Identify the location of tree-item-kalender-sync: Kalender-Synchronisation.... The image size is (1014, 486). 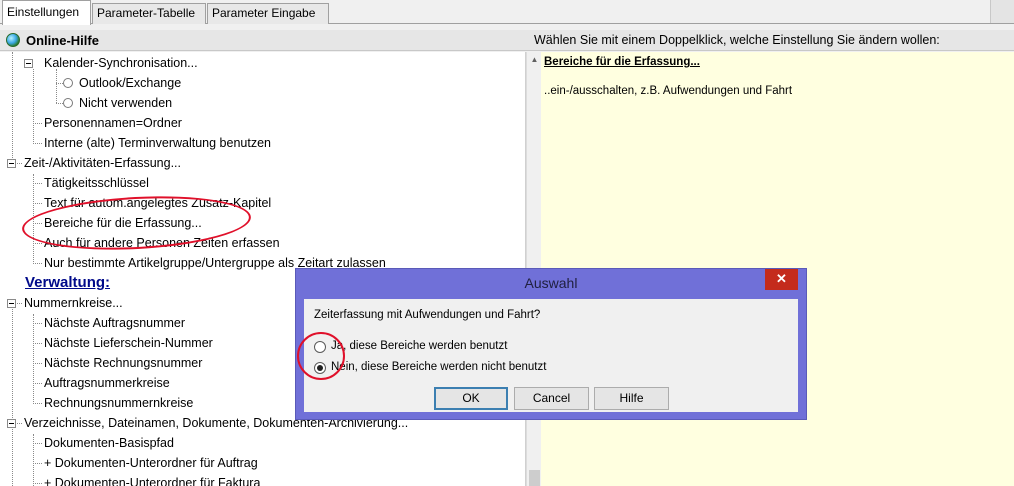
(121, 63).